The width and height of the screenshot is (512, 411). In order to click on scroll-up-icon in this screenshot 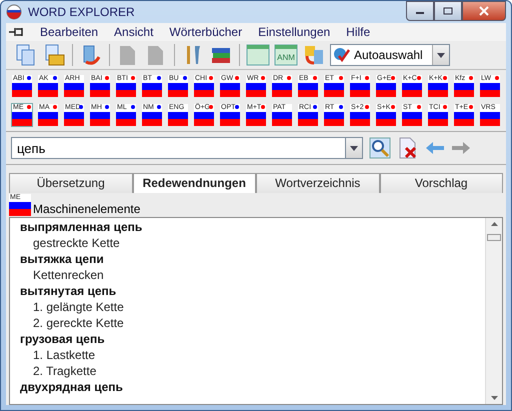, I will do `click(494, 224)`.